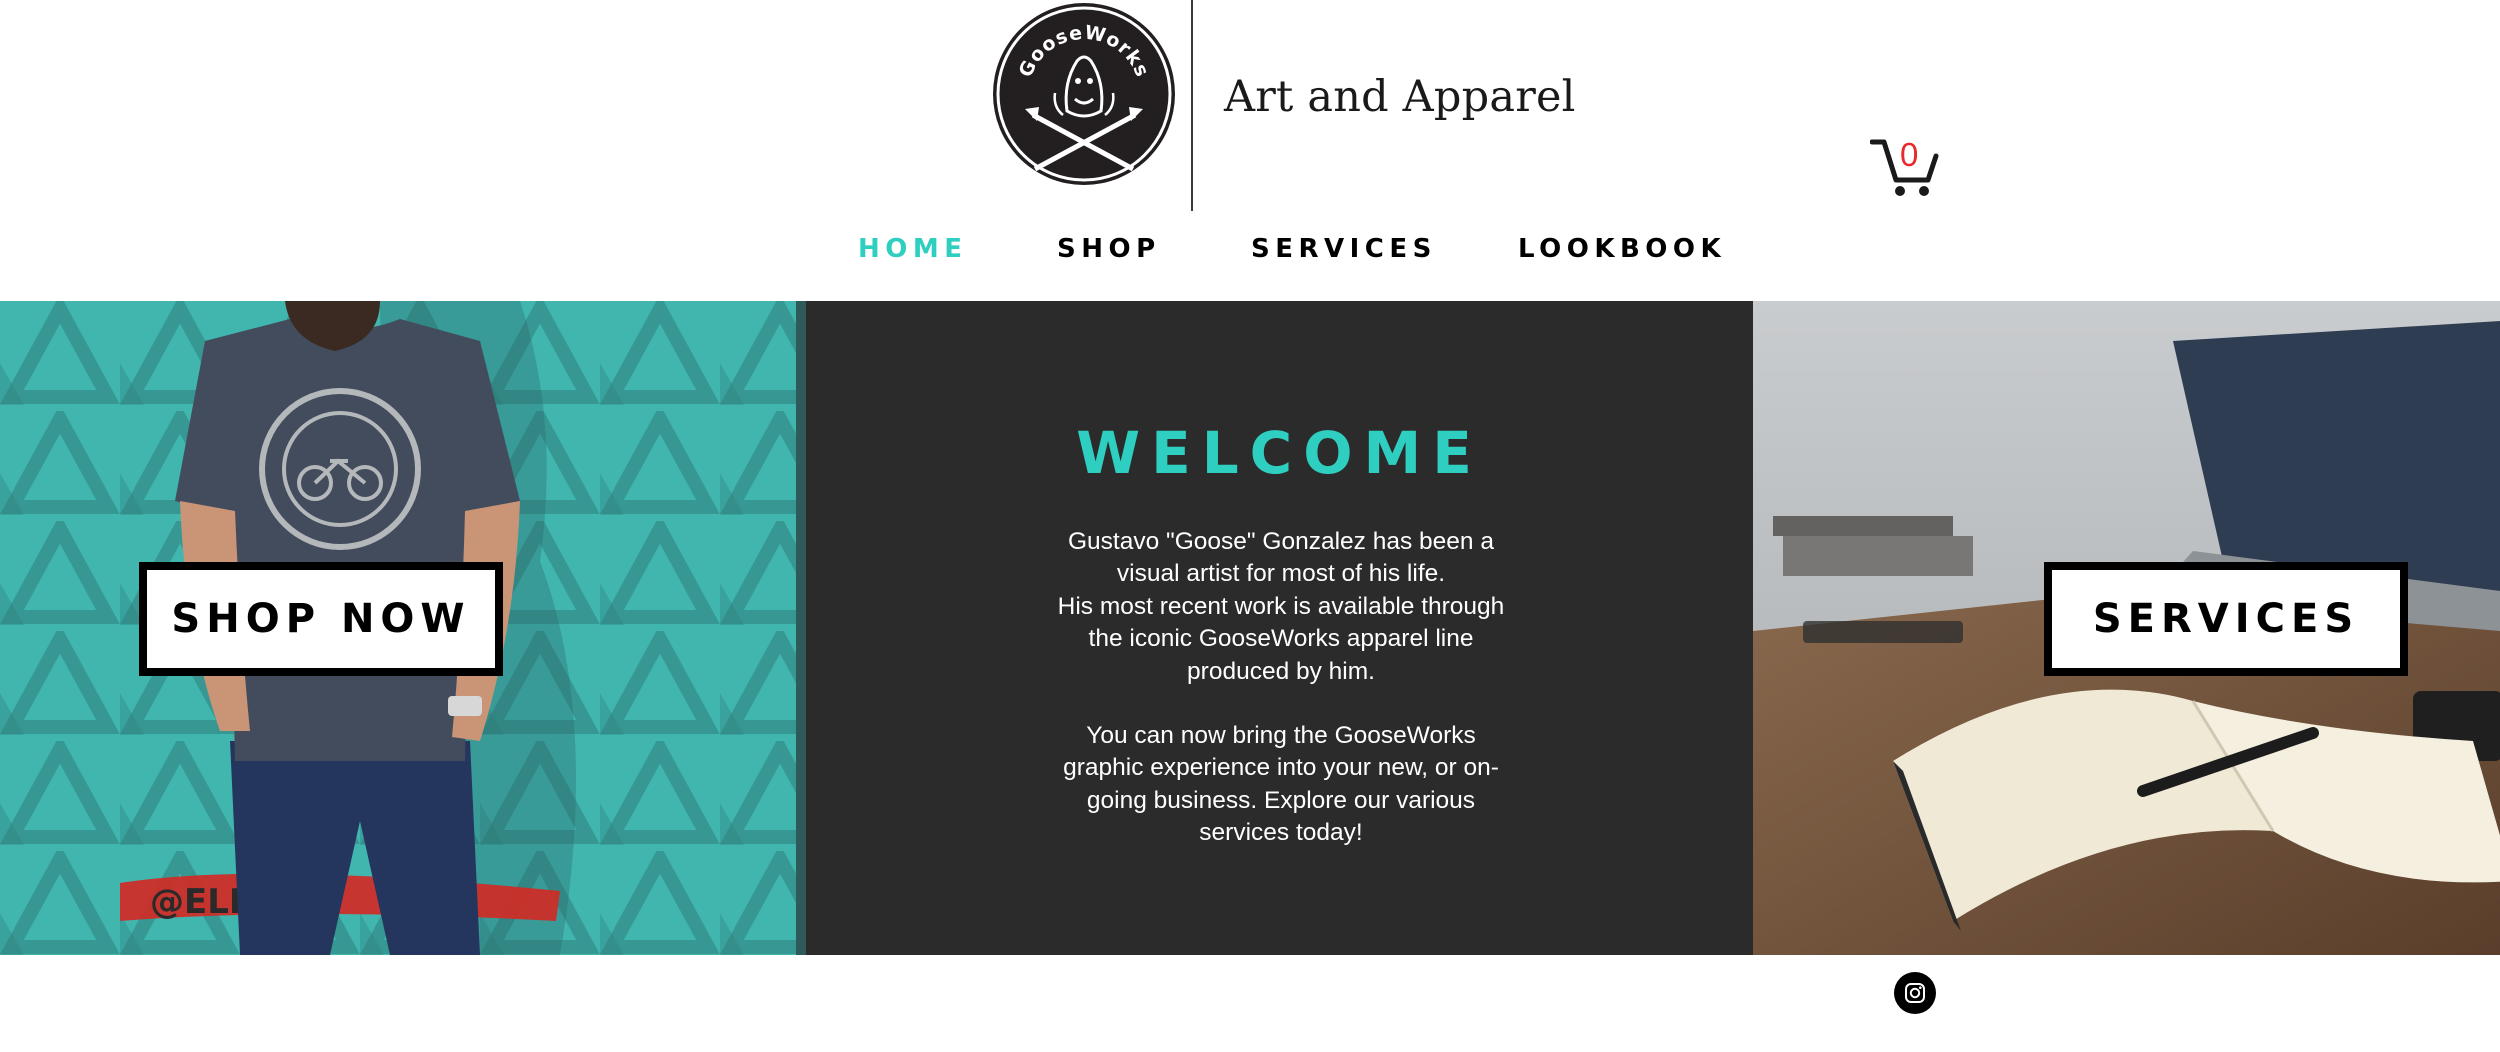 This screenshot has width=2500, height=1052. What do you see at coordinates (1281, 639) in the screenshot?
I see `welcome-line: the iconic GooseWorks apparel line` at bounding box center [1281, 639].